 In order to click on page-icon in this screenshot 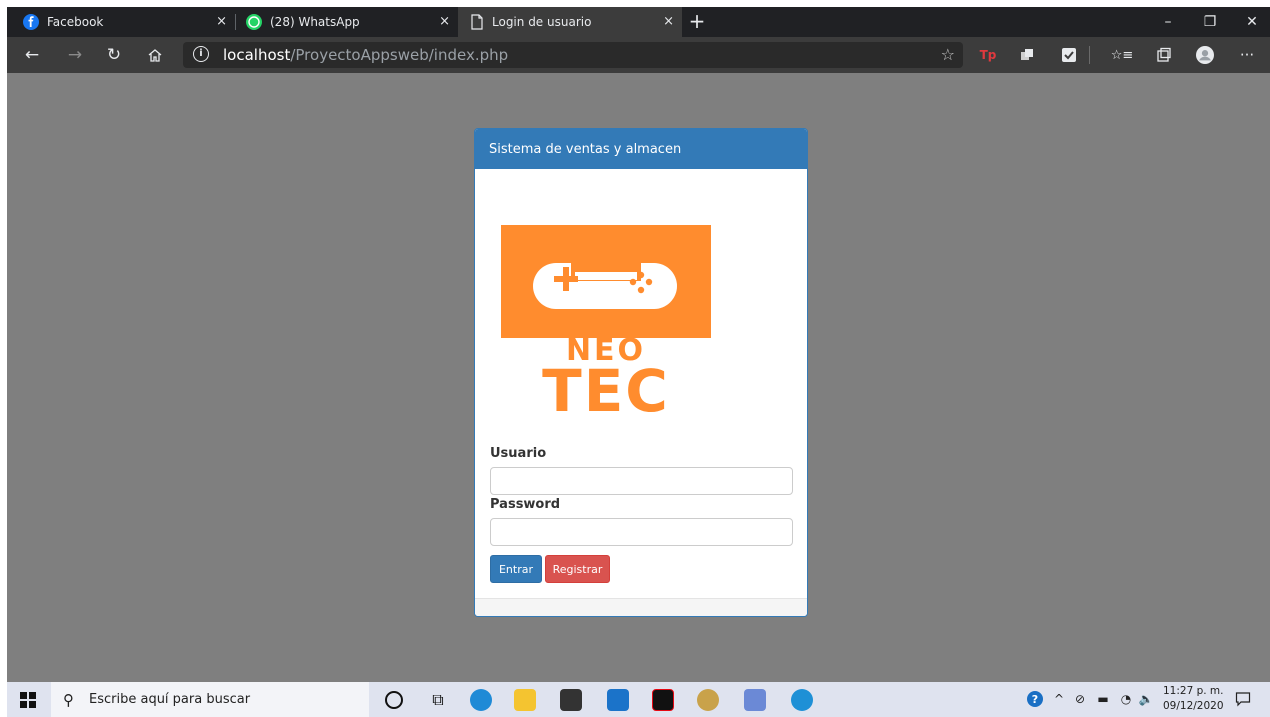, I will do `click(477, 22)`.